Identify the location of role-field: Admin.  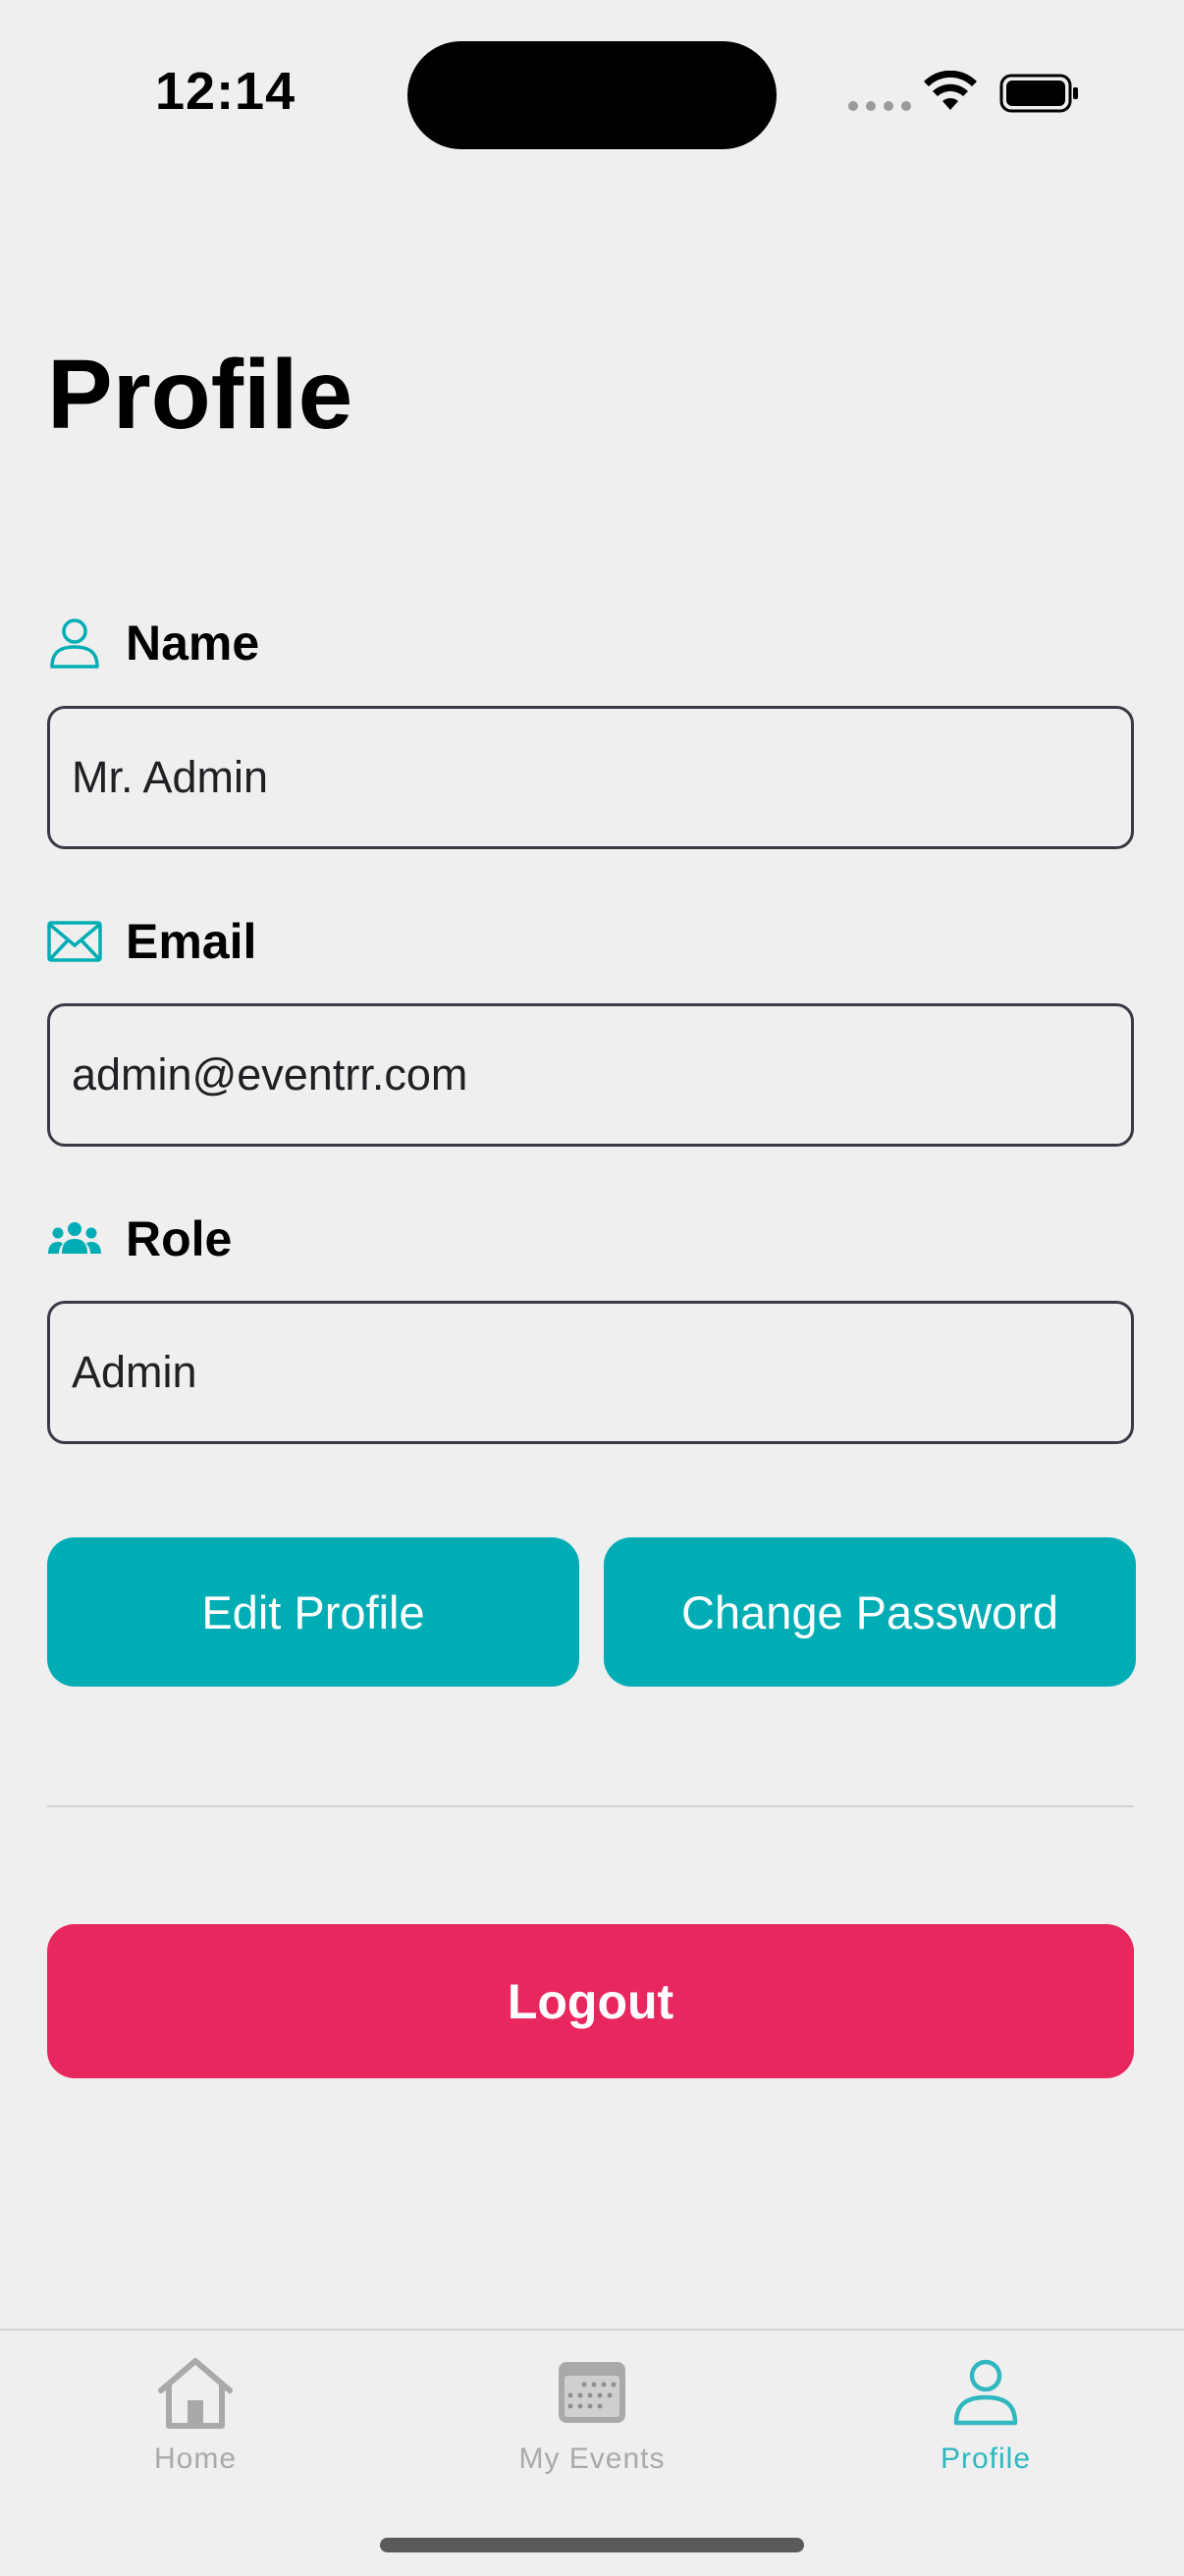
(590, 1372).